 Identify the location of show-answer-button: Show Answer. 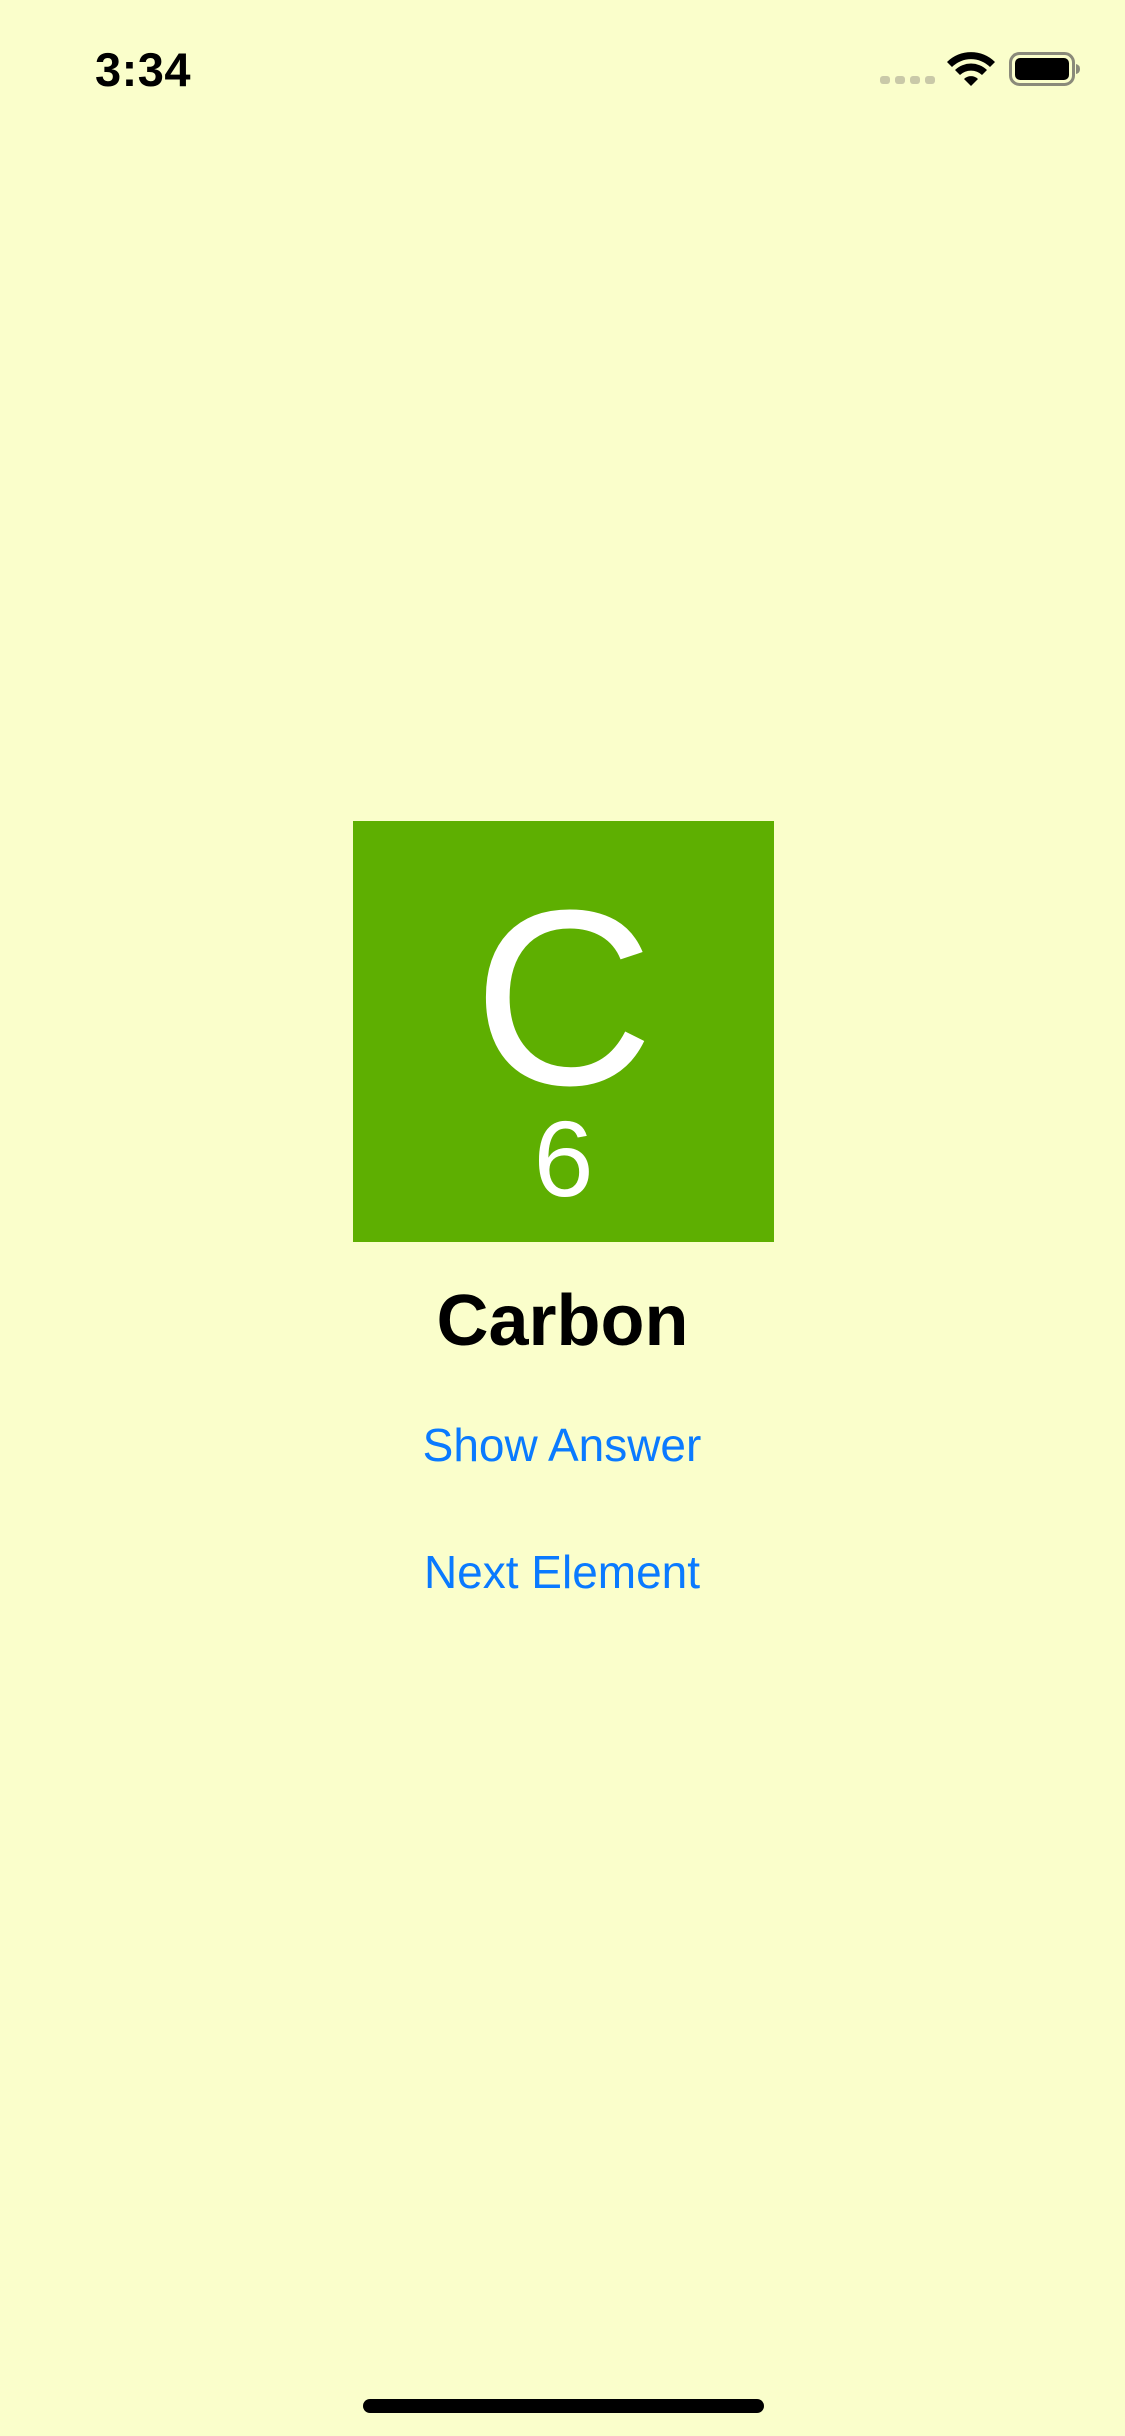
(562, 1445).